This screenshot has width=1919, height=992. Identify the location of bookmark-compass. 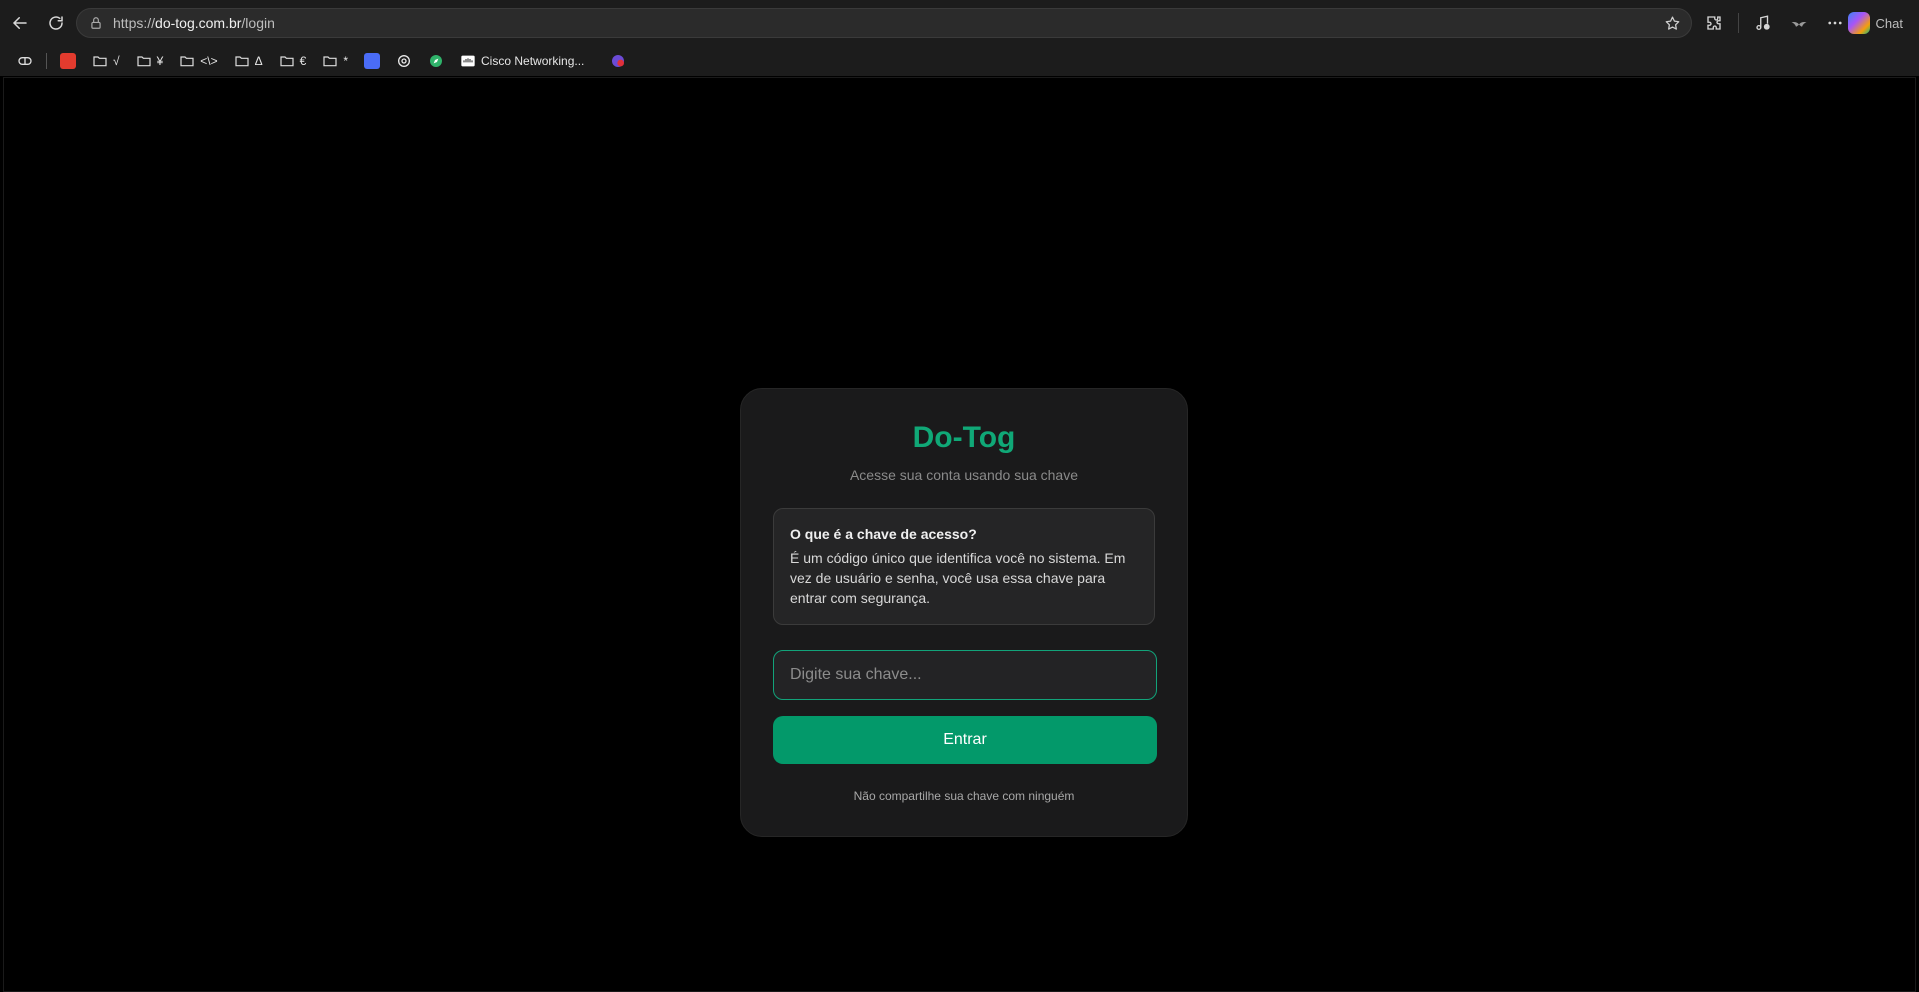
(436, 61).